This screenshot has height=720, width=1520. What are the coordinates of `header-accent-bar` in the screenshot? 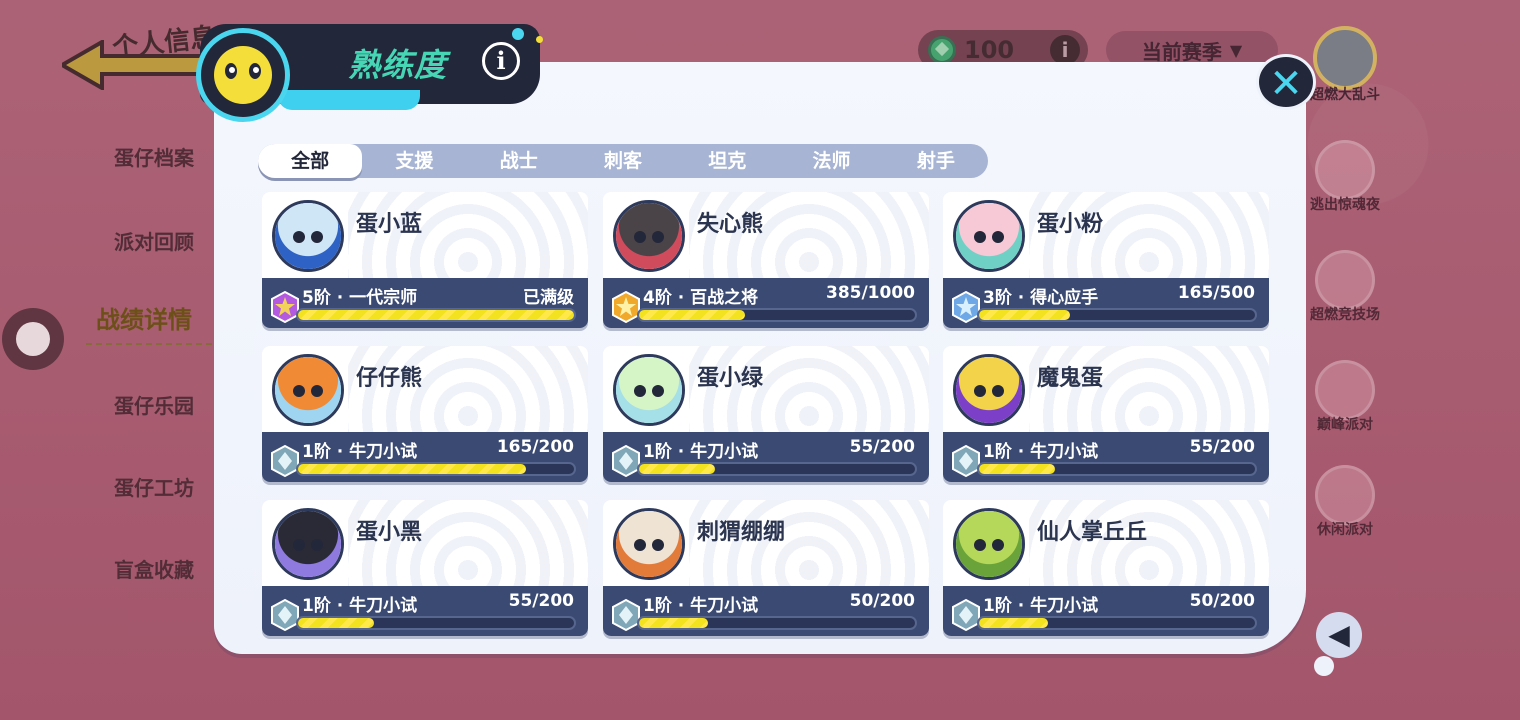 It's located at (349, 100).